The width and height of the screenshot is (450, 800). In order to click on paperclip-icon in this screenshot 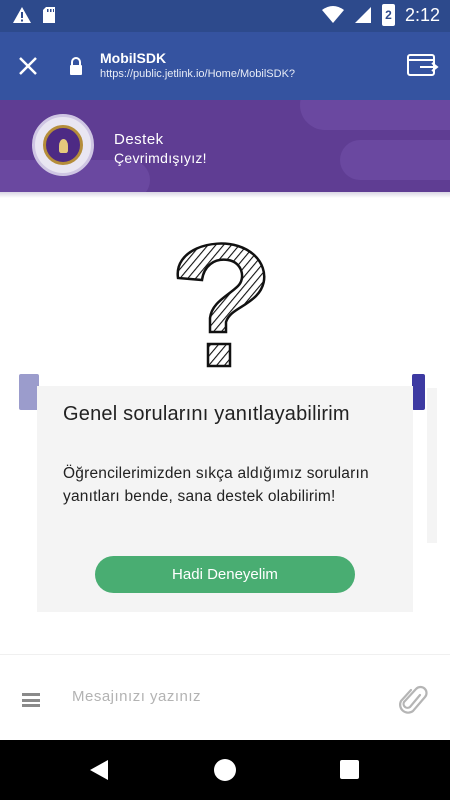, I will do `click(414, 701)`.